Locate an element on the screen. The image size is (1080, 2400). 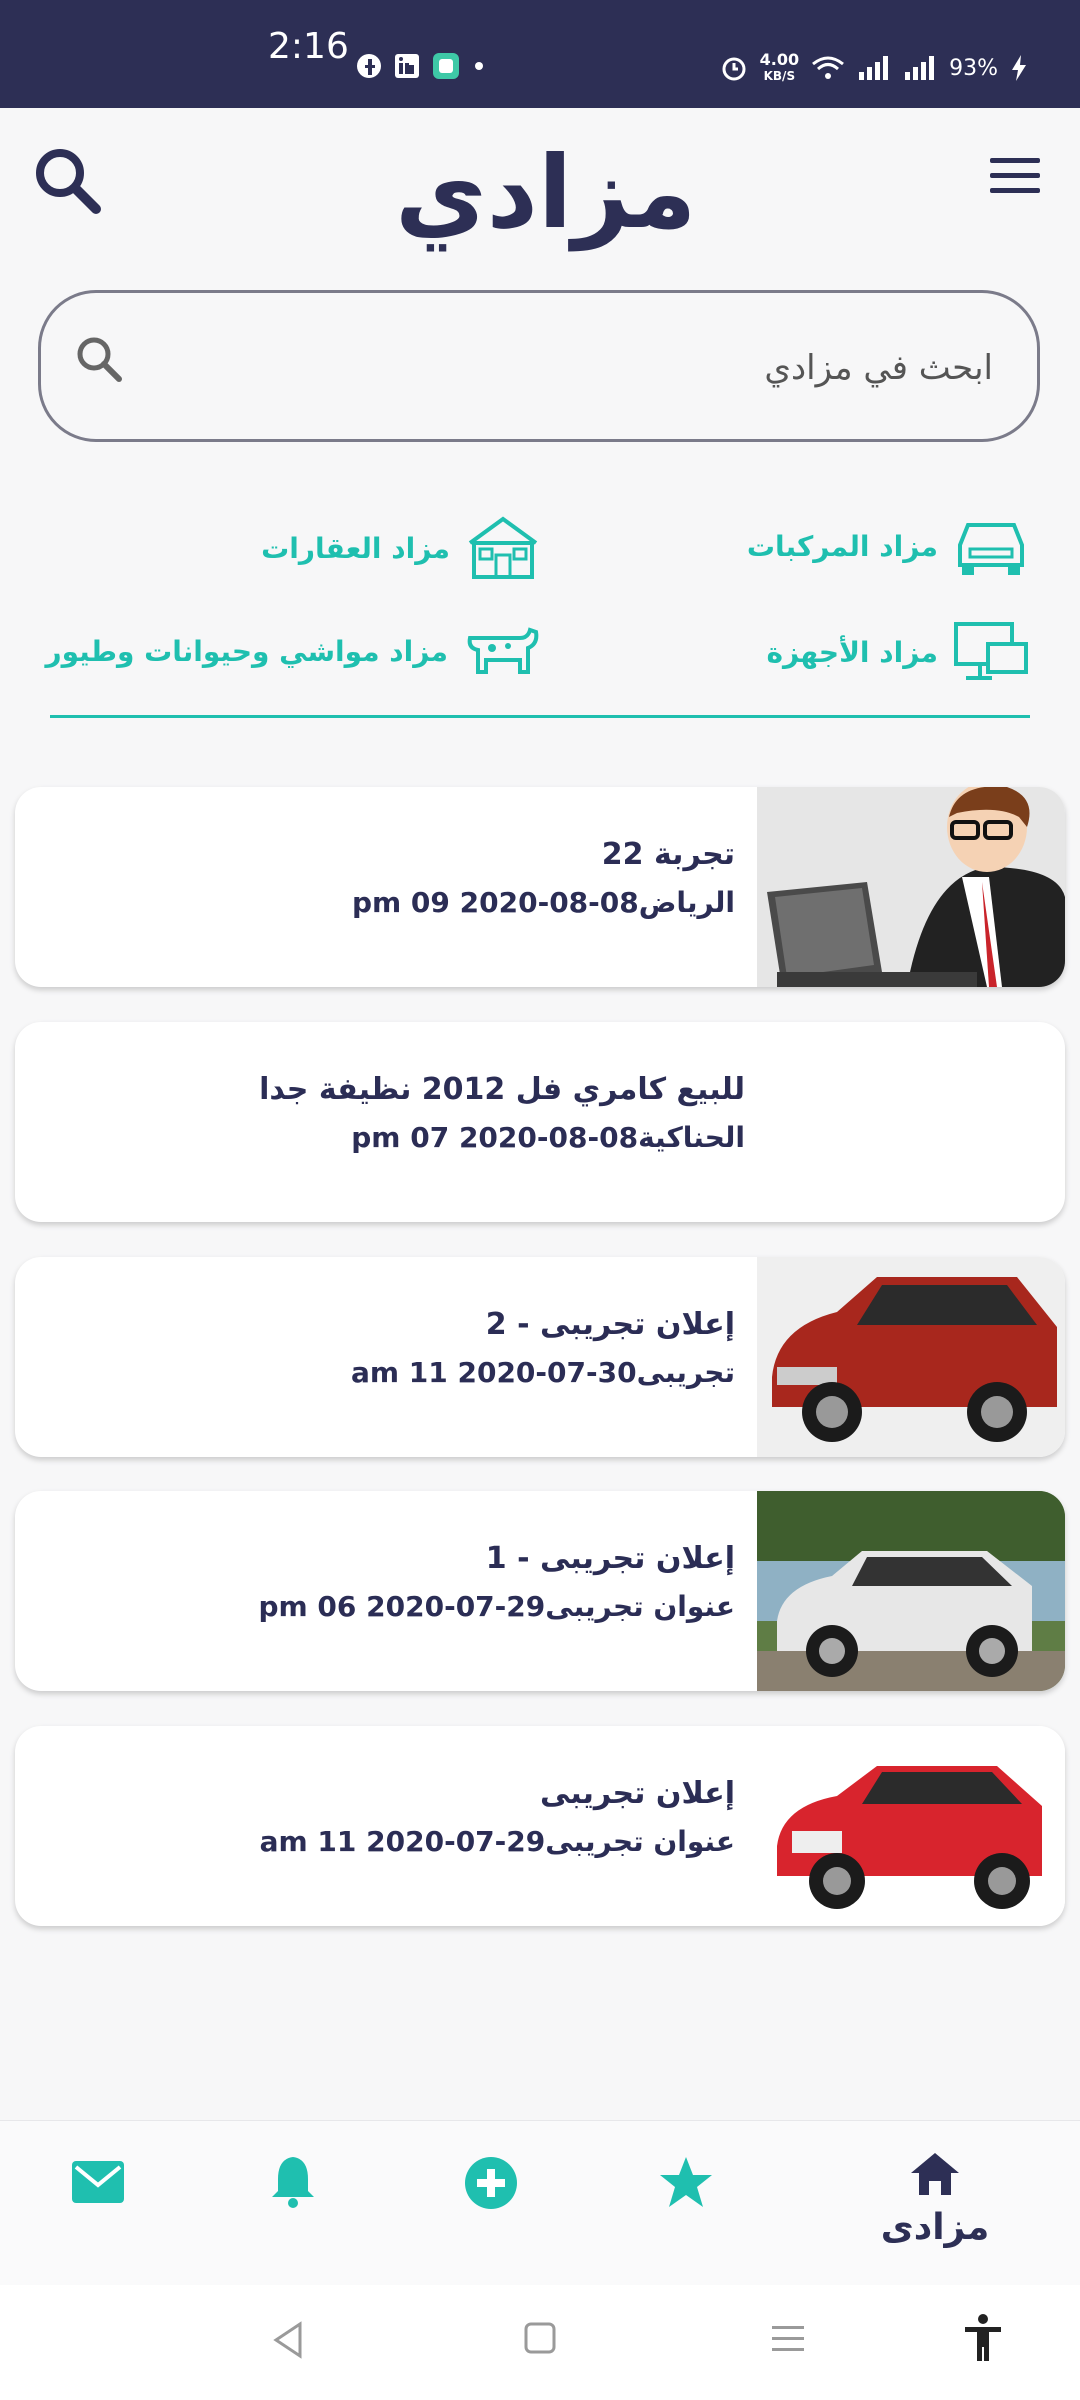
star-icon is located at coordinates (686, 2184).